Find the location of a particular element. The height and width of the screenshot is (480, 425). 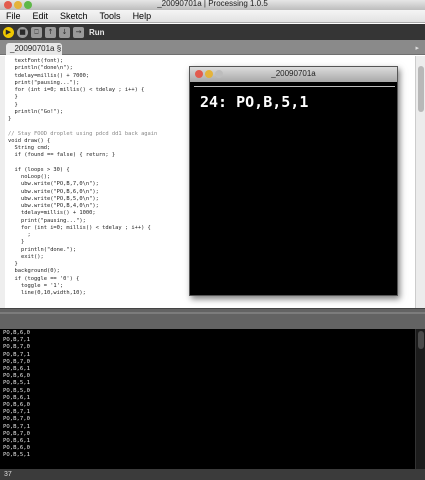

window-title: _20090701a | Processing 1.0.5 is located at coordinates (212, 4).